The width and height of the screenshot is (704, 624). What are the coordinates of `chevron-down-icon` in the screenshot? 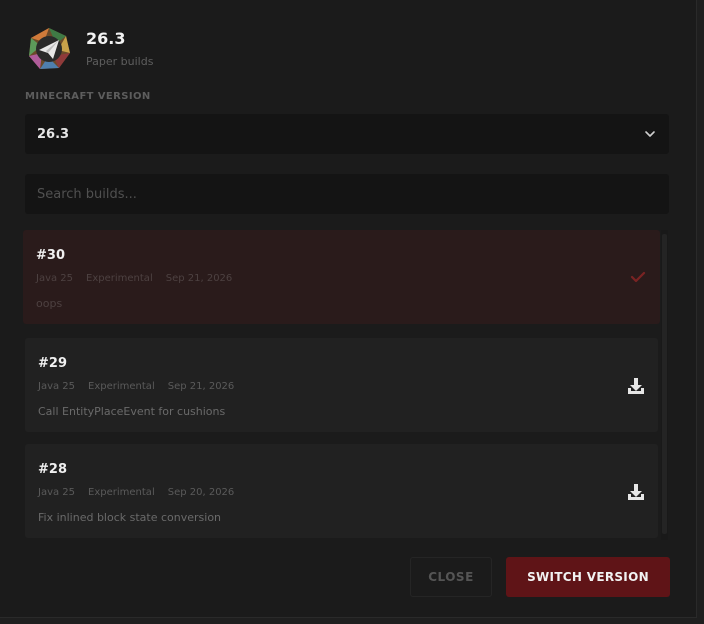 It's located at (650, 134).